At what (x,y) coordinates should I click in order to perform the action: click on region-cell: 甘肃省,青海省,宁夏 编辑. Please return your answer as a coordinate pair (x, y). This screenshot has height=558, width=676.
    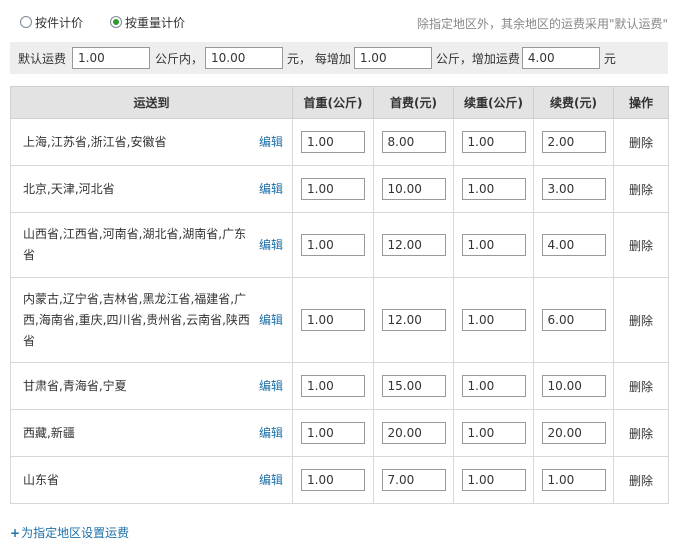
    Looking at the image, I should click on (151, 386).